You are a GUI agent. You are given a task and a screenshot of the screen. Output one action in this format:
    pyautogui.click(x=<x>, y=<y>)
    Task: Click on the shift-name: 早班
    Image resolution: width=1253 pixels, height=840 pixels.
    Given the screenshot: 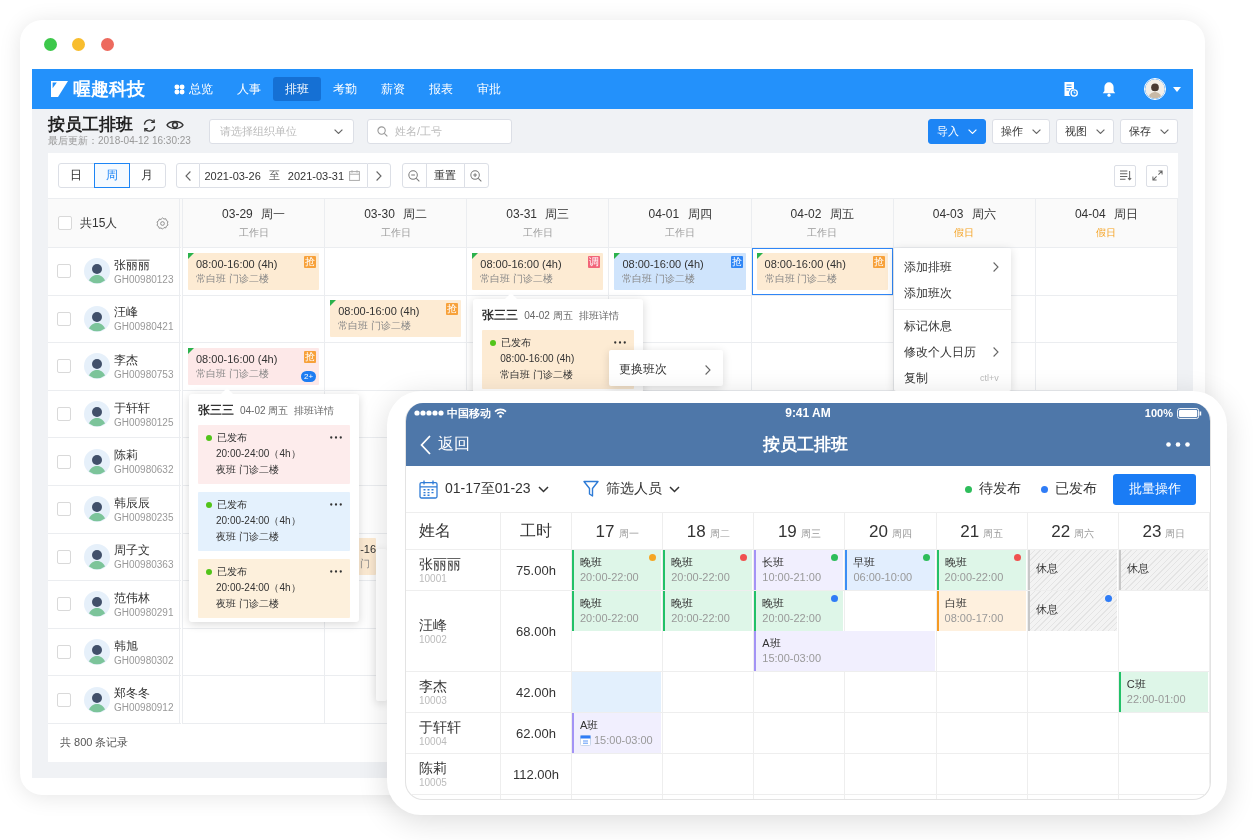 What is the action you would take?
    pyautogui.click(x=864, y=562)
    